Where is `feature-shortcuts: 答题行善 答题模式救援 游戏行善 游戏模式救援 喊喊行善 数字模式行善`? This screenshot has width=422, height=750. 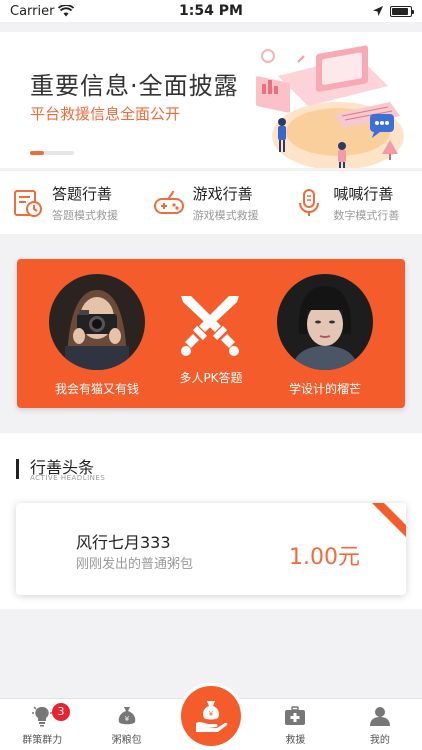
feature-shortcuts: 答题行善 答题模式救援 游戏行善 游戏模式救援 喊喊行善 数字模式行善 is located at coordinates (211, 202).